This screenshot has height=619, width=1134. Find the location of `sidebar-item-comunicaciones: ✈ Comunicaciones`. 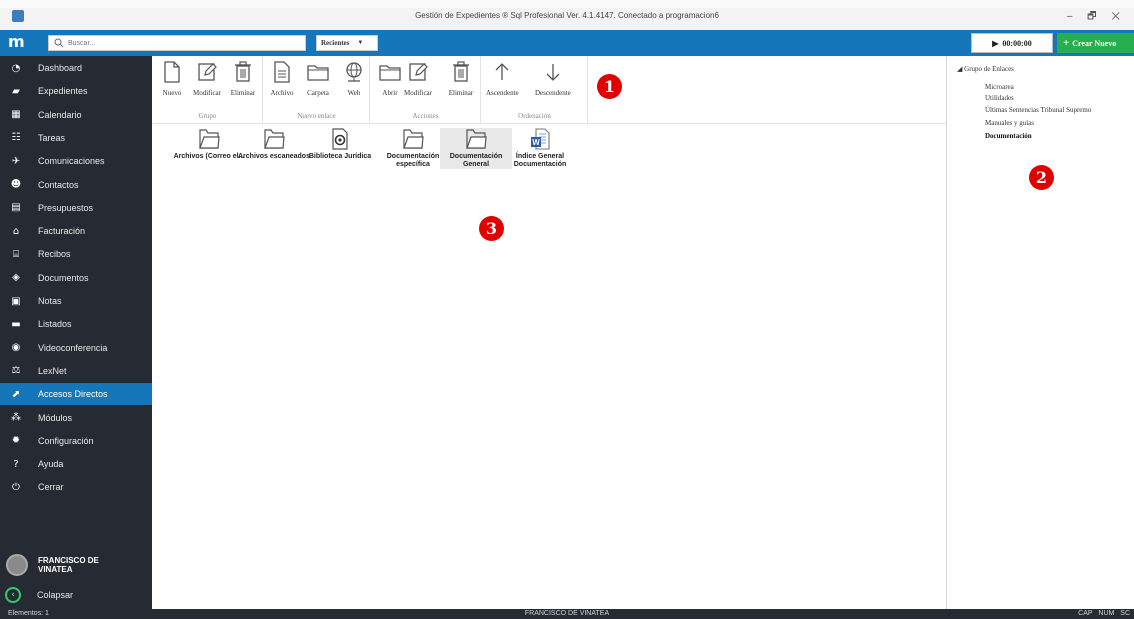

sidebar-item-comunicaciones: ✈ Comunicaciones is located at coordinates (76, 161).